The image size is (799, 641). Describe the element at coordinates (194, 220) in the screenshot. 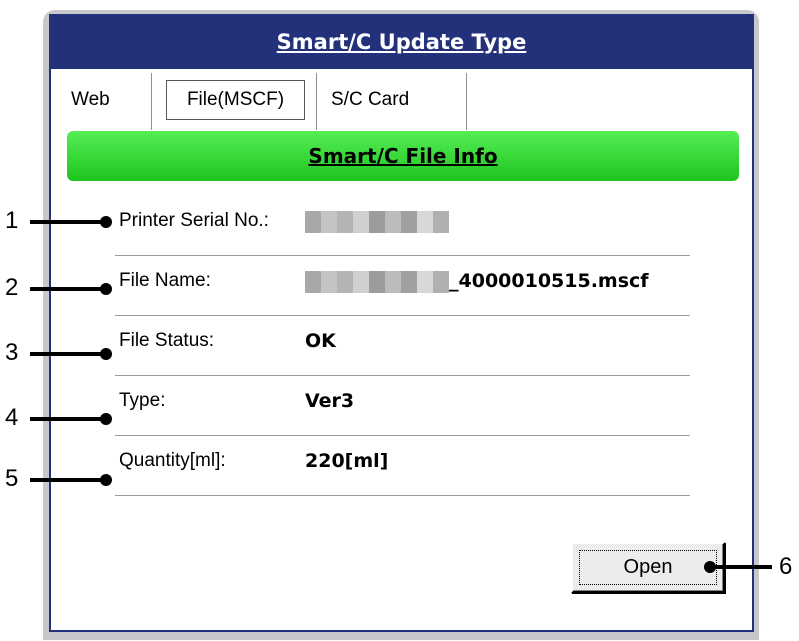

I see `printer-serial-label: Printer Serial No.:` at that location.